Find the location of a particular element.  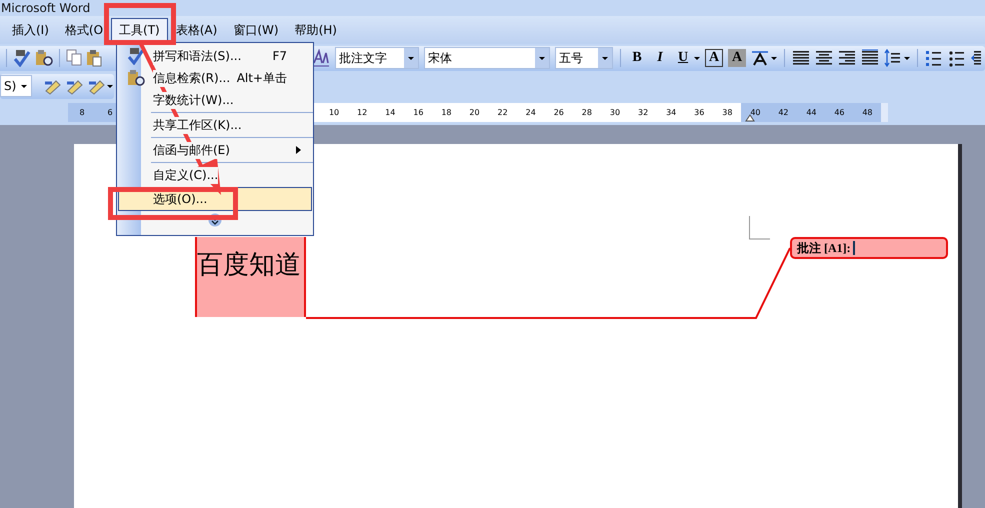

ruler-number: 30 is located at coordinates (615, 112).